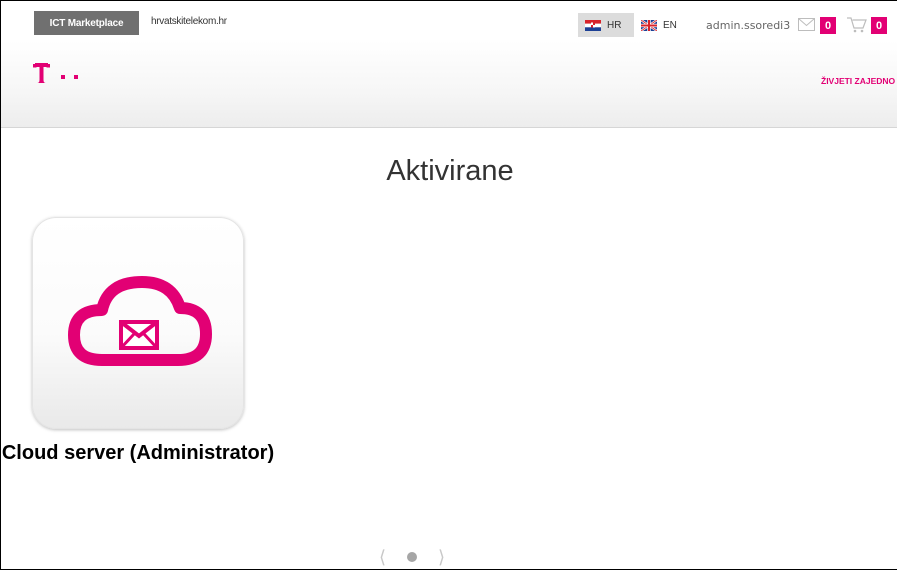 The height and width of the screenshot is (570, 898). I want to click on pager: ⟨ ⟩, so click(412, 557).